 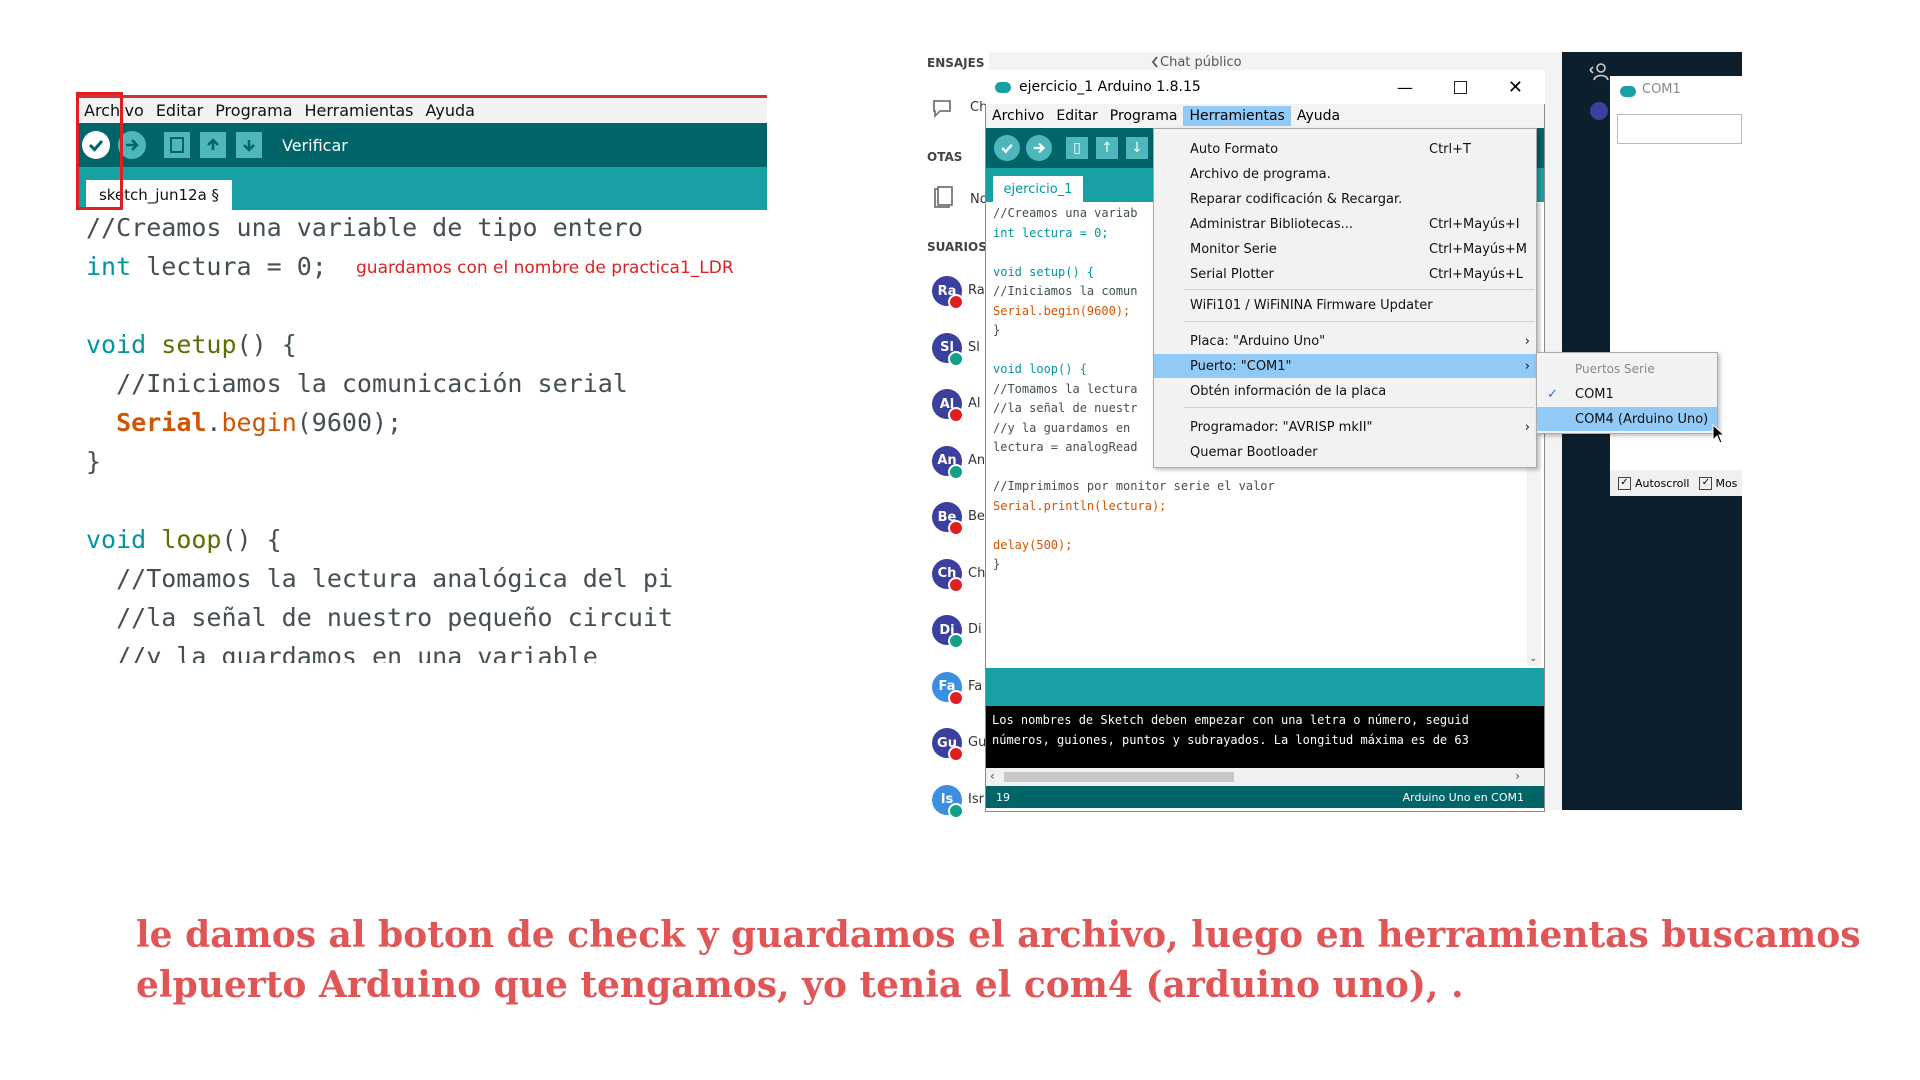 What do you see at coordinates (1119, 777) in the screenshot?
I see `scroll-thumb` at bounding box center [1119, 777].